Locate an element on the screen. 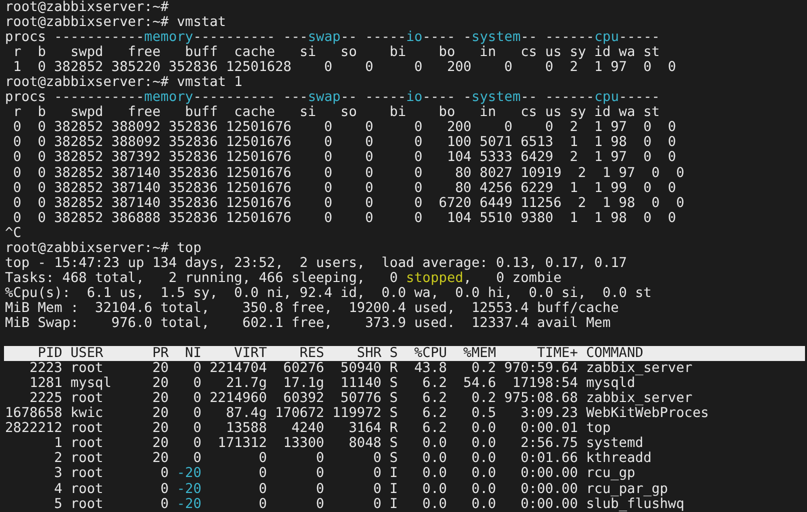  terminal-text: top - 15:47:23 up 134 days, 23:52, 2 users, load average: 0.13, 0.17, 0.17 is located at coordinates (316, 262).